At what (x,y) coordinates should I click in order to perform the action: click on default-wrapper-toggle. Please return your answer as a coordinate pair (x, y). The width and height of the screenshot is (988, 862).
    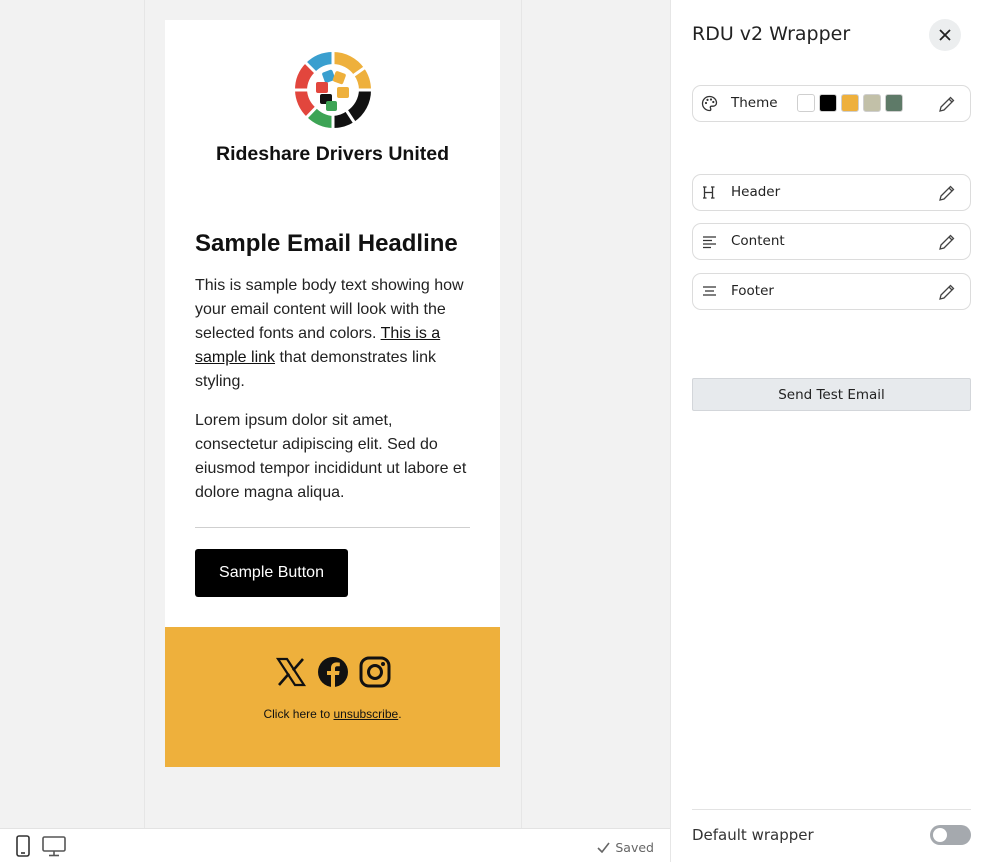
    Looking at the image, I should click on (950, 835).